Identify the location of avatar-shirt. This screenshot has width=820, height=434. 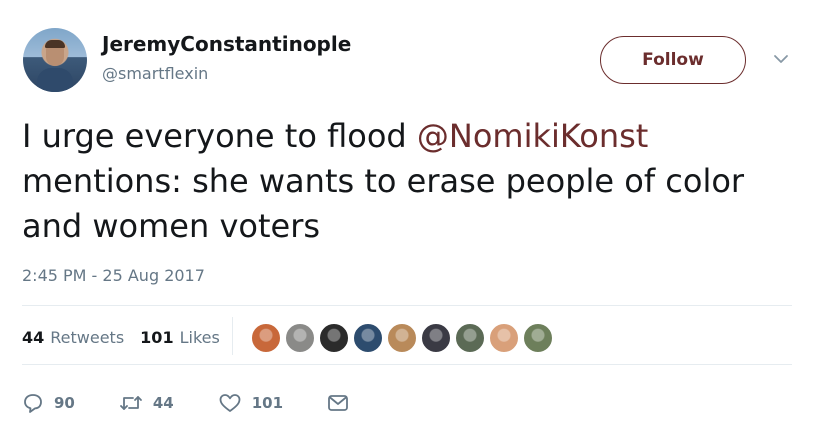
(55, 80).